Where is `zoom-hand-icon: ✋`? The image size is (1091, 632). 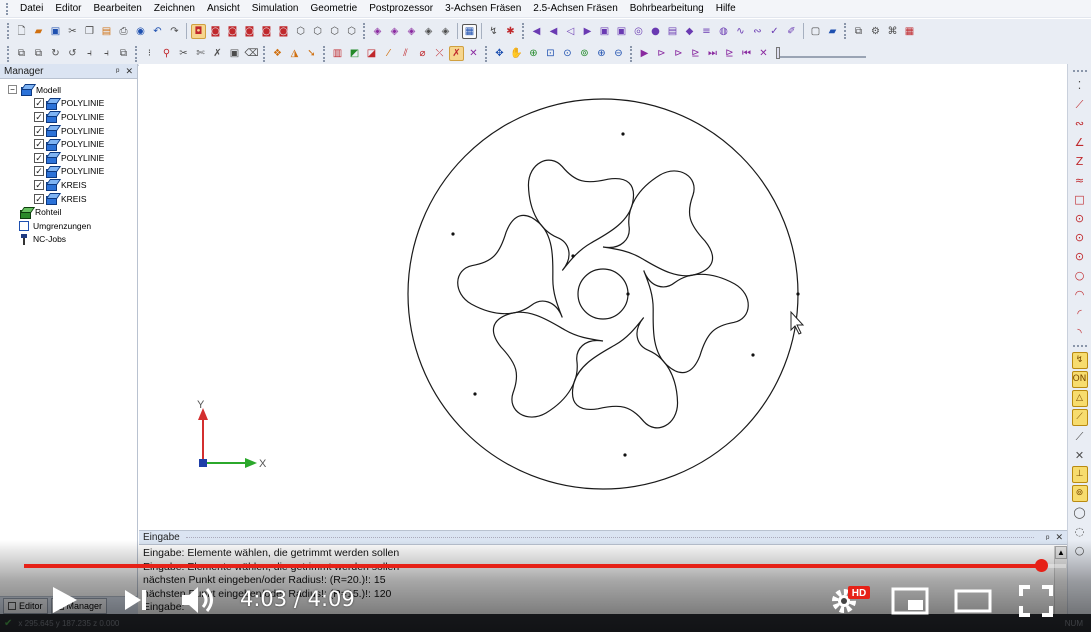 zoom-hand-icon: ✋ is located at coordinates (516, 53).